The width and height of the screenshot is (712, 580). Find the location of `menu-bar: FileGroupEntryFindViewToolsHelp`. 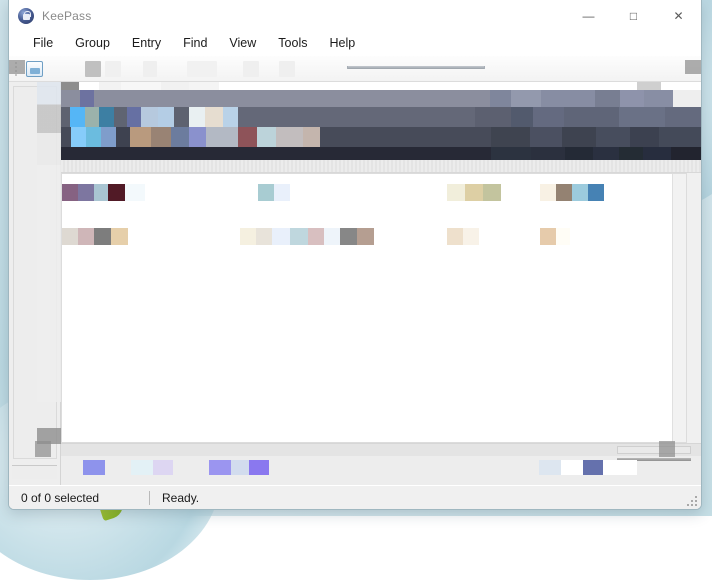

menu-bar: FileGroupEntryFindViewToolsHelp is located at coordinates (355, 43).